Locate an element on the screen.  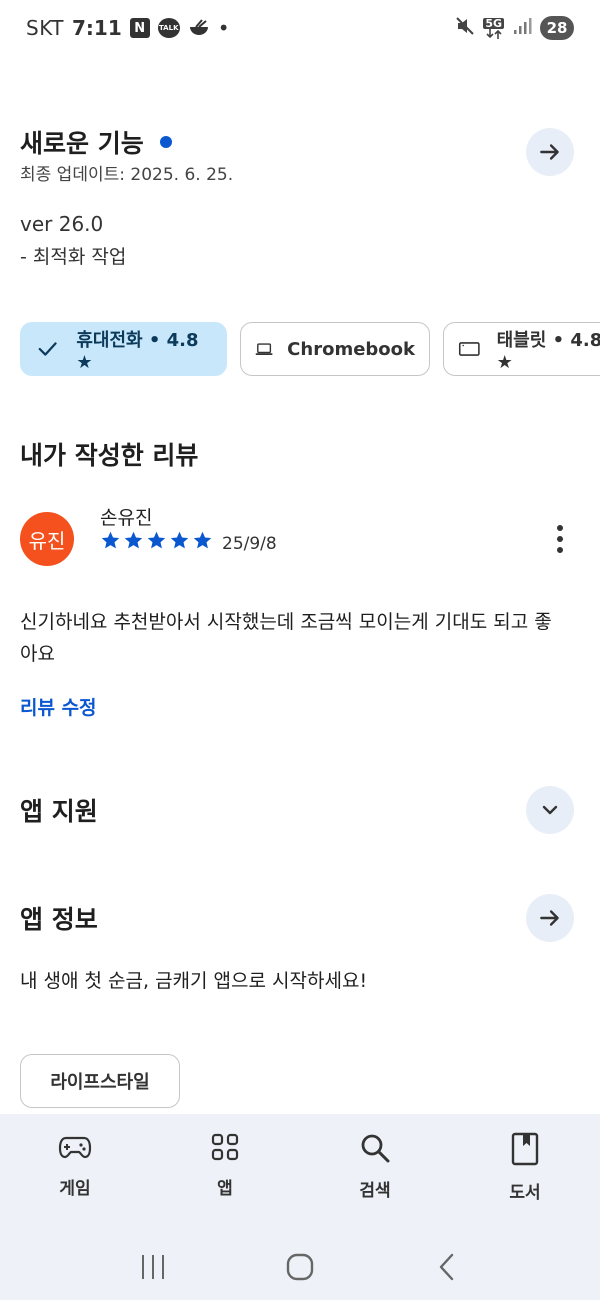
system-navigation is located at coordinates (300, 1267).